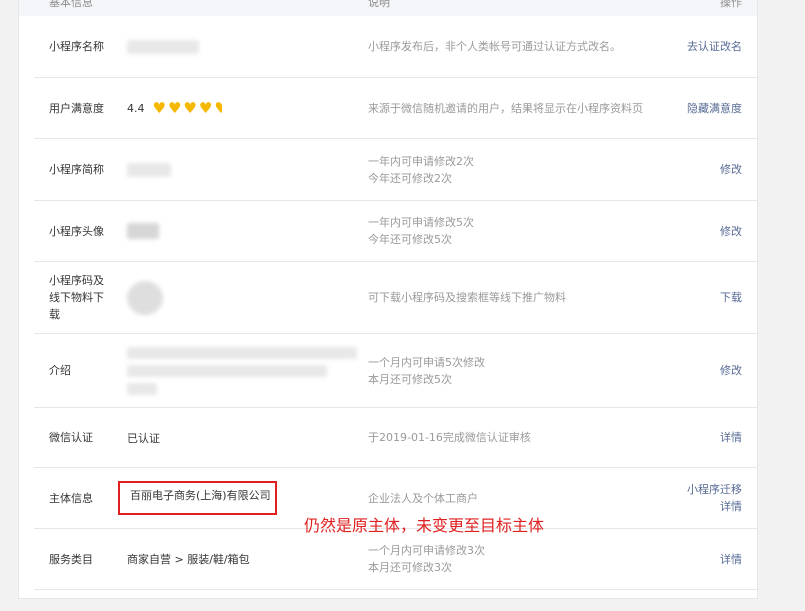  I want to click on download-link: 下载, so click(731, 297).